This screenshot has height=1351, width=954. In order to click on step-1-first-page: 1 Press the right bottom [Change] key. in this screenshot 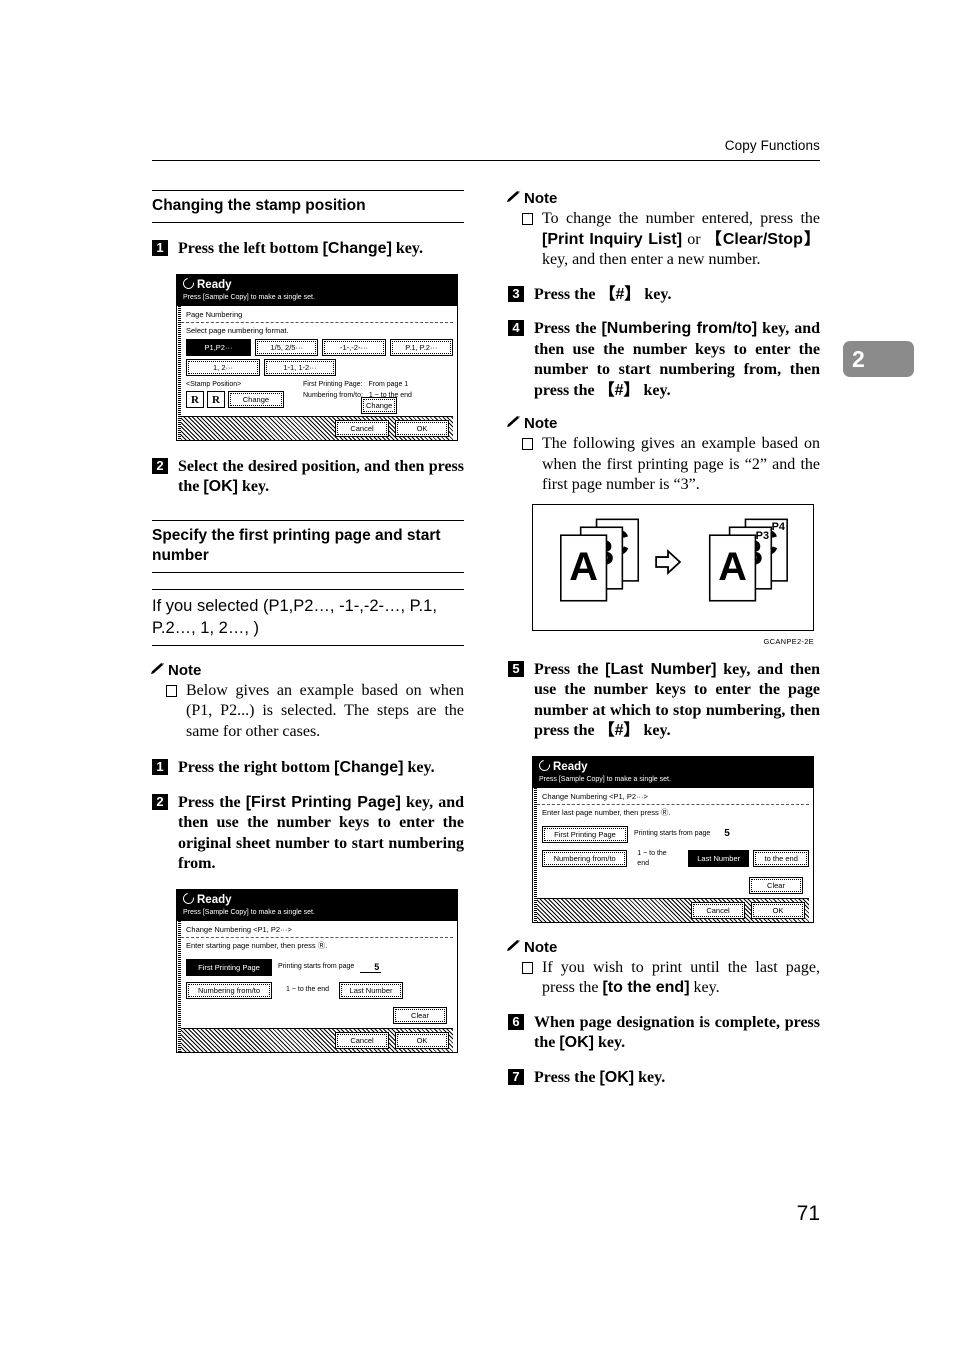, I will do `click(308, 768)`.